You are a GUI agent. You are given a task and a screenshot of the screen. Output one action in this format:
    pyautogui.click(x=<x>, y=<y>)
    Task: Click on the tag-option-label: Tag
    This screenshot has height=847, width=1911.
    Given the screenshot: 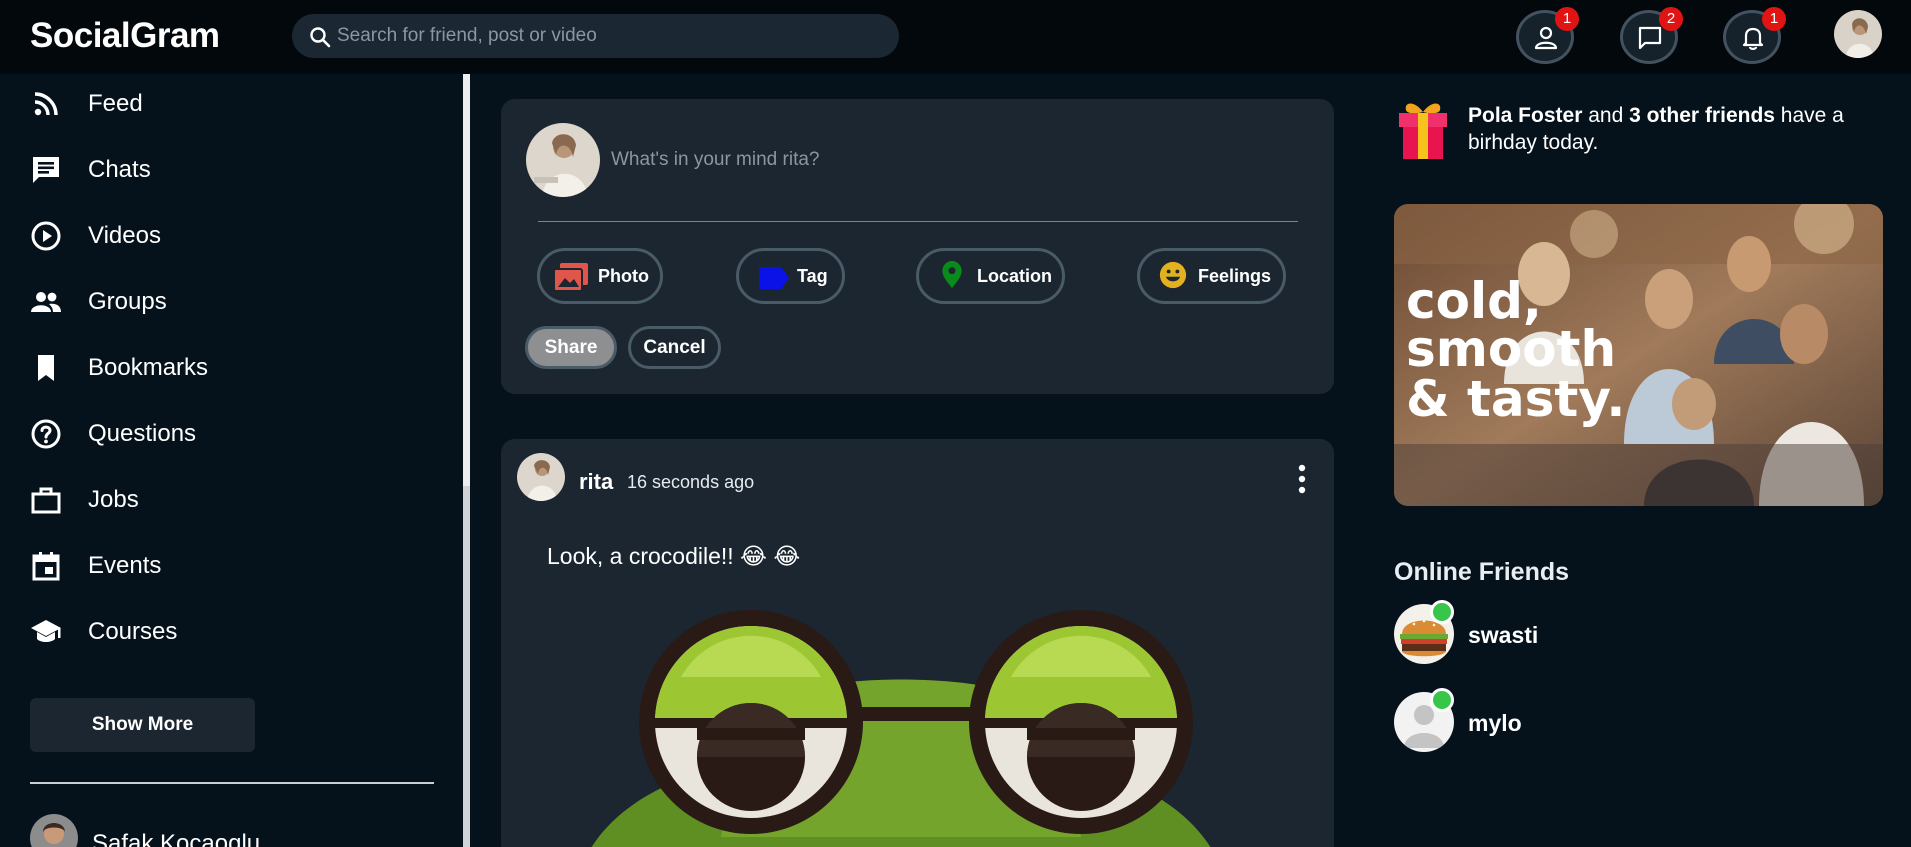 What is the action you would take?
    pyautogui.click(x=812, y=276)
    